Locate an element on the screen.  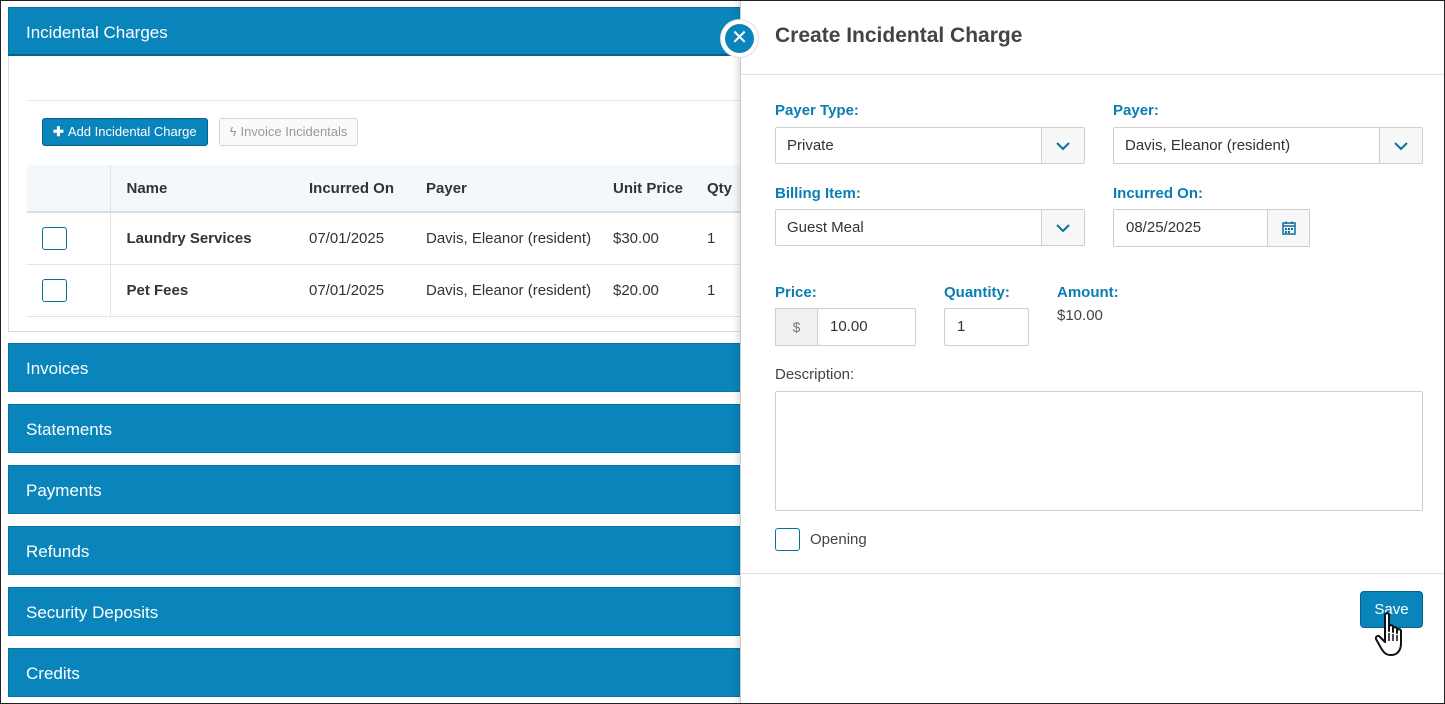
payer-type-select: Private is located at coordinates (930, 145).